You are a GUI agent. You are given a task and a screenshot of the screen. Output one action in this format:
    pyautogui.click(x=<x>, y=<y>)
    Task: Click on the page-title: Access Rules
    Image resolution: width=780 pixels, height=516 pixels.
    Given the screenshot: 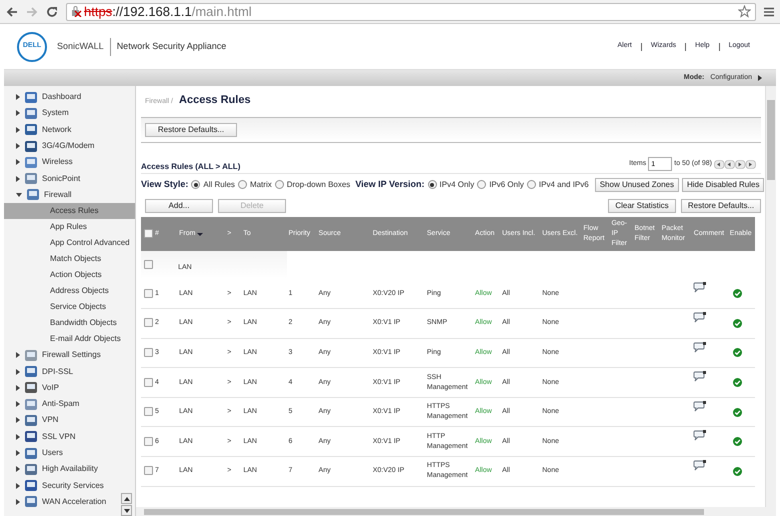 What is the action you would take?
    pyautogui.click(x=215, y=100)
    